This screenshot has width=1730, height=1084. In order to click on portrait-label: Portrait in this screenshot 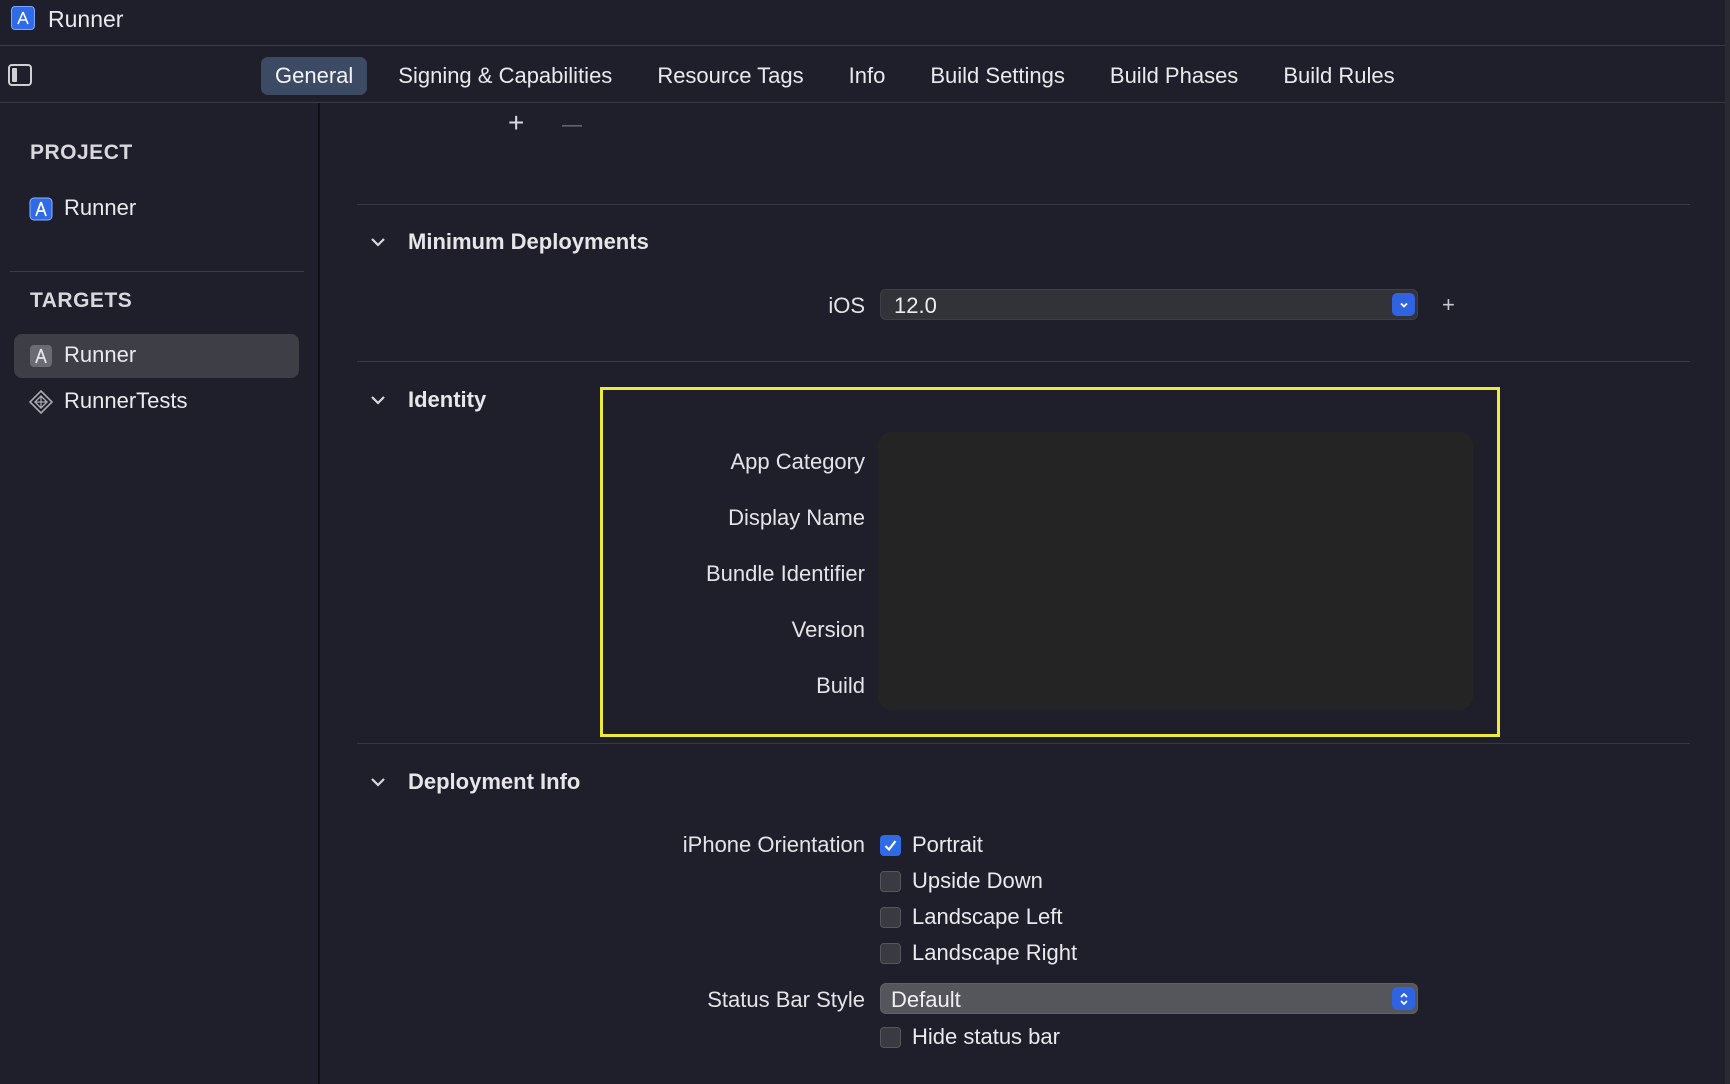, I will do `click(947, 844)`.